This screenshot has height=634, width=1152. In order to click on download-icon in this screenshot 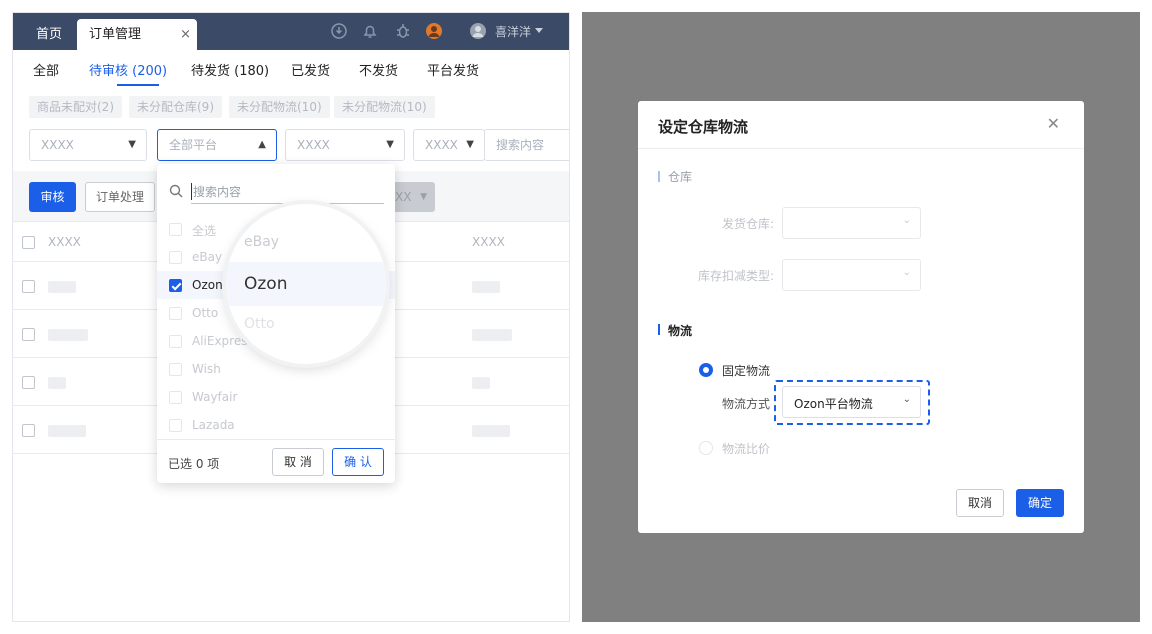, I will do `click(339, 31)`.